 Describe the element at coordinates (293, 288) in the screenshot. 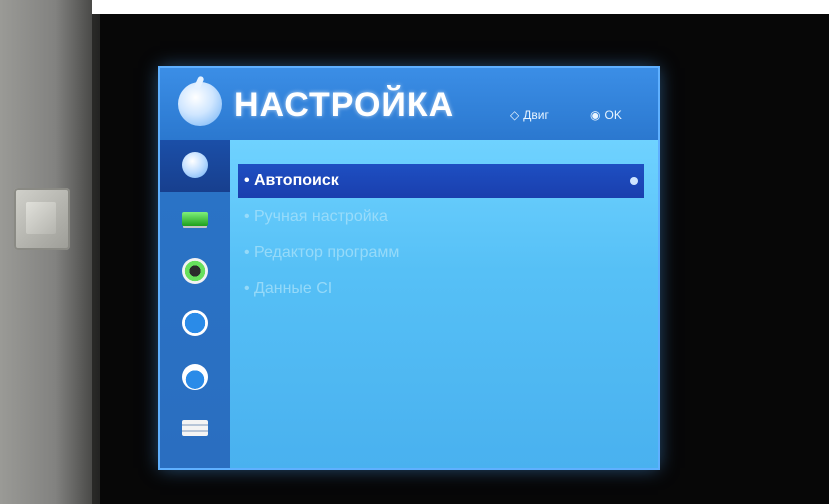

I see `menu-item-label: Данные CI` at that location.